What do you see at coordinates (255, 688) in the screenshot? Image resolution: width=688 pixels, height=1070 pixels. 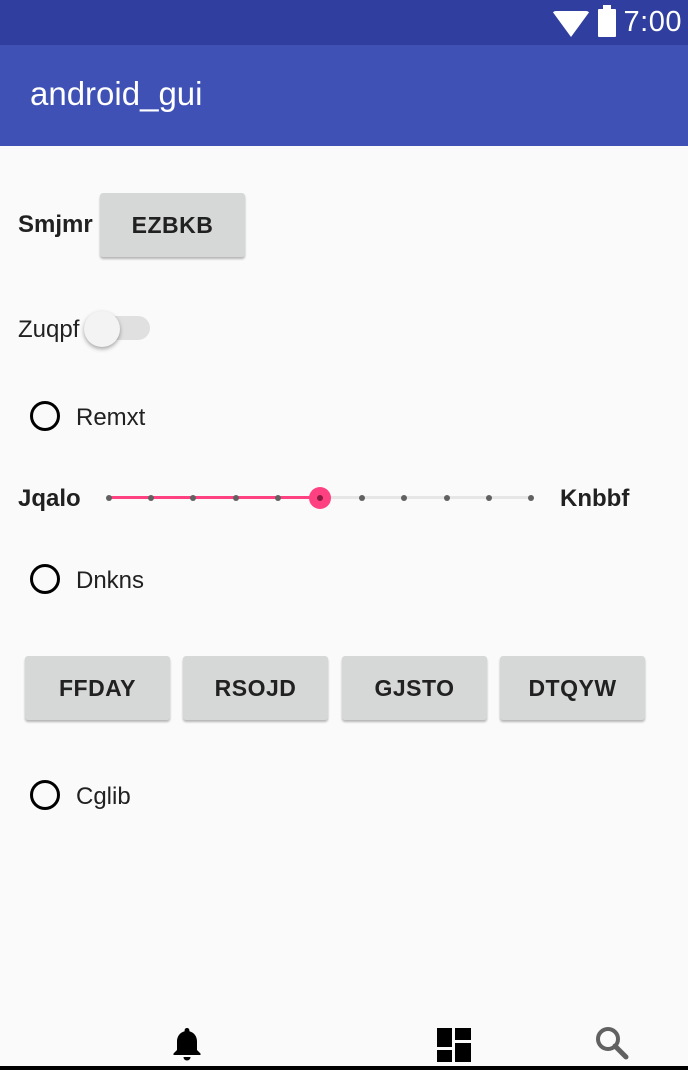 I see `rsojd-button: RSOJD` at bounding box center [255, 688].